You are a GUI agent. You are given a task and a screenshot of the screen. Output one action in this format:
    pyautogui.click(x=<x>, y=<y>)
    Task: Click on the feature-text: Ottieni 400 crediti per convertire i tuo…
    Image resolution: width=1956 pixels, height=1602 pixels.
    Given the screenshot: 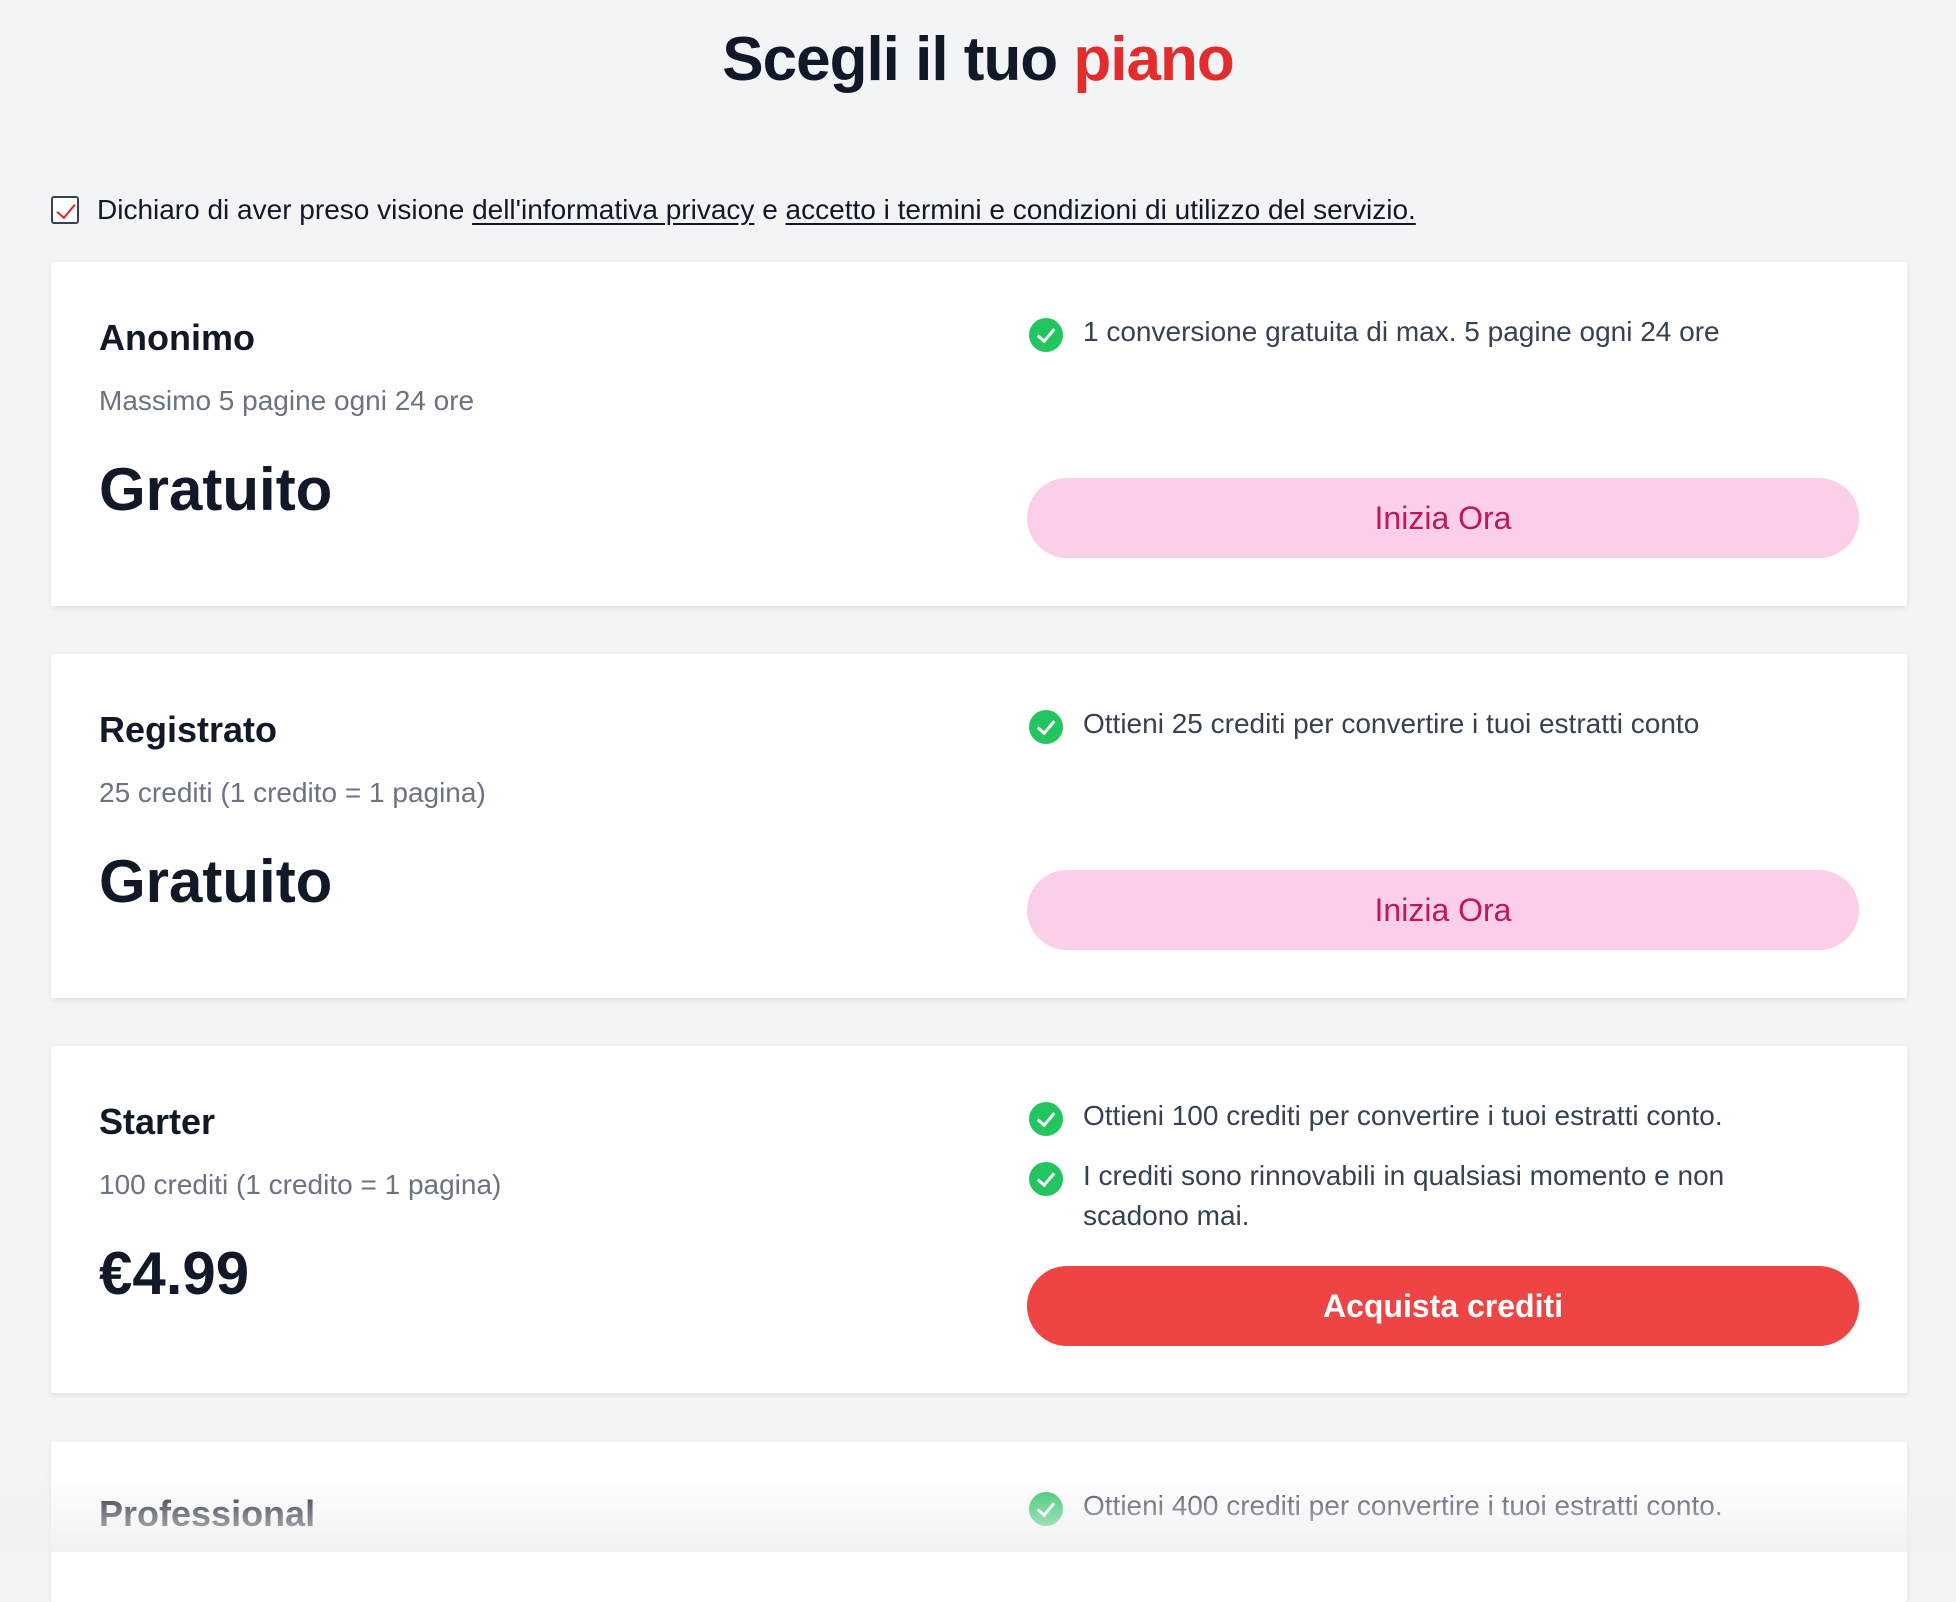 What is the action you would take?
    pyautogui.click(x=1403, y=1505)
    